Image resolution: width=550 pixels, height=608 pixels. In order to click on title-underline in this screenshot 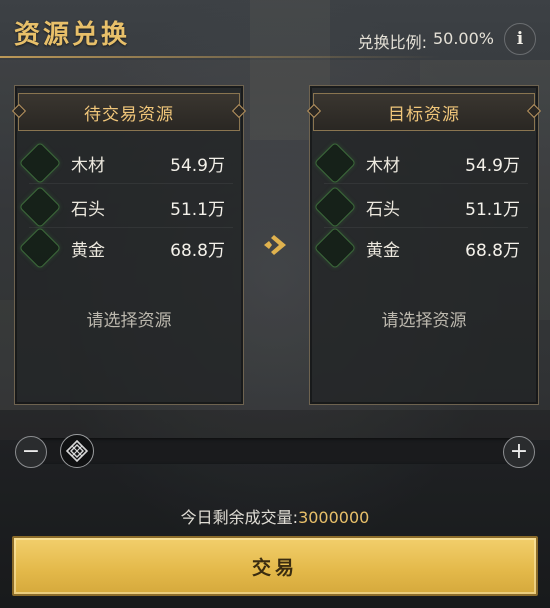, I will do `click(275, 57)`.